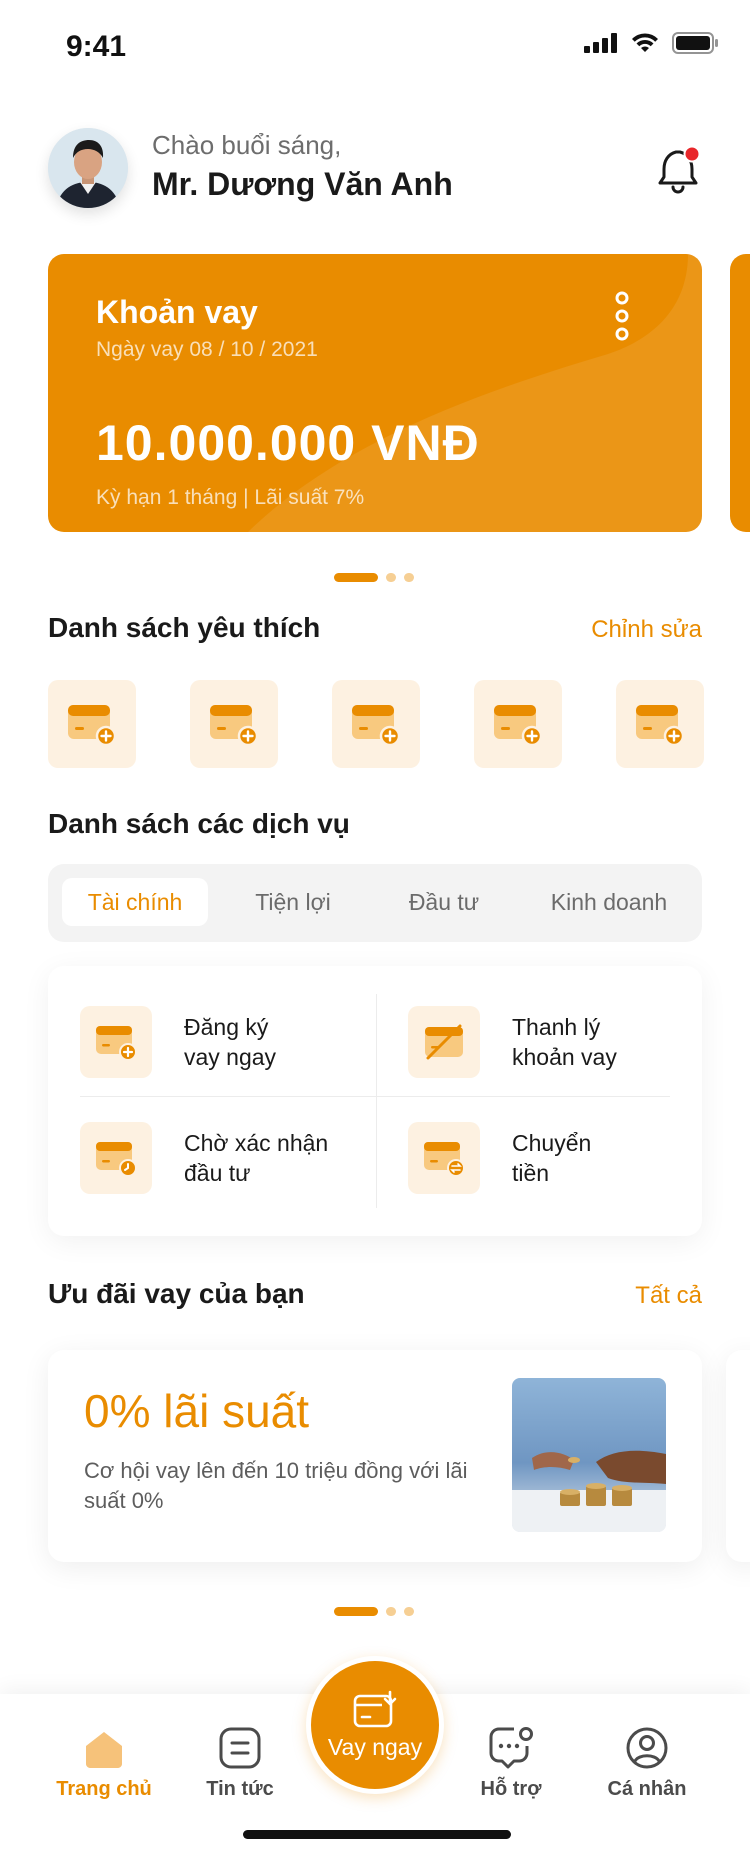 Image resolution: width=750 pixels, height=1854 pixels. I want to click on card-slash-icon, so click(444, 1042).